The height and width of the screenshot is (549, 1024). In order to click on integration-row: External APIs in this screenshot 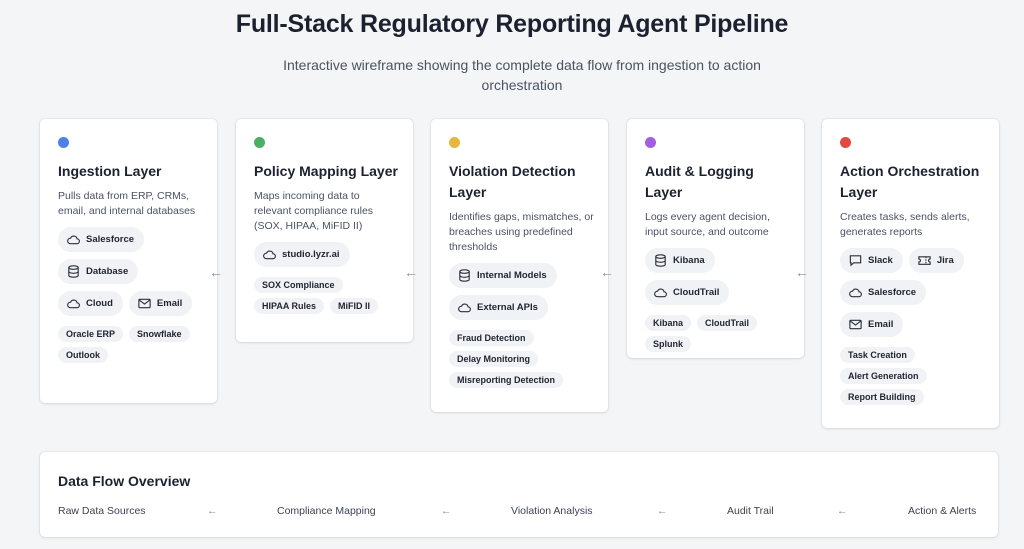, I will do `click(521, 307)`.